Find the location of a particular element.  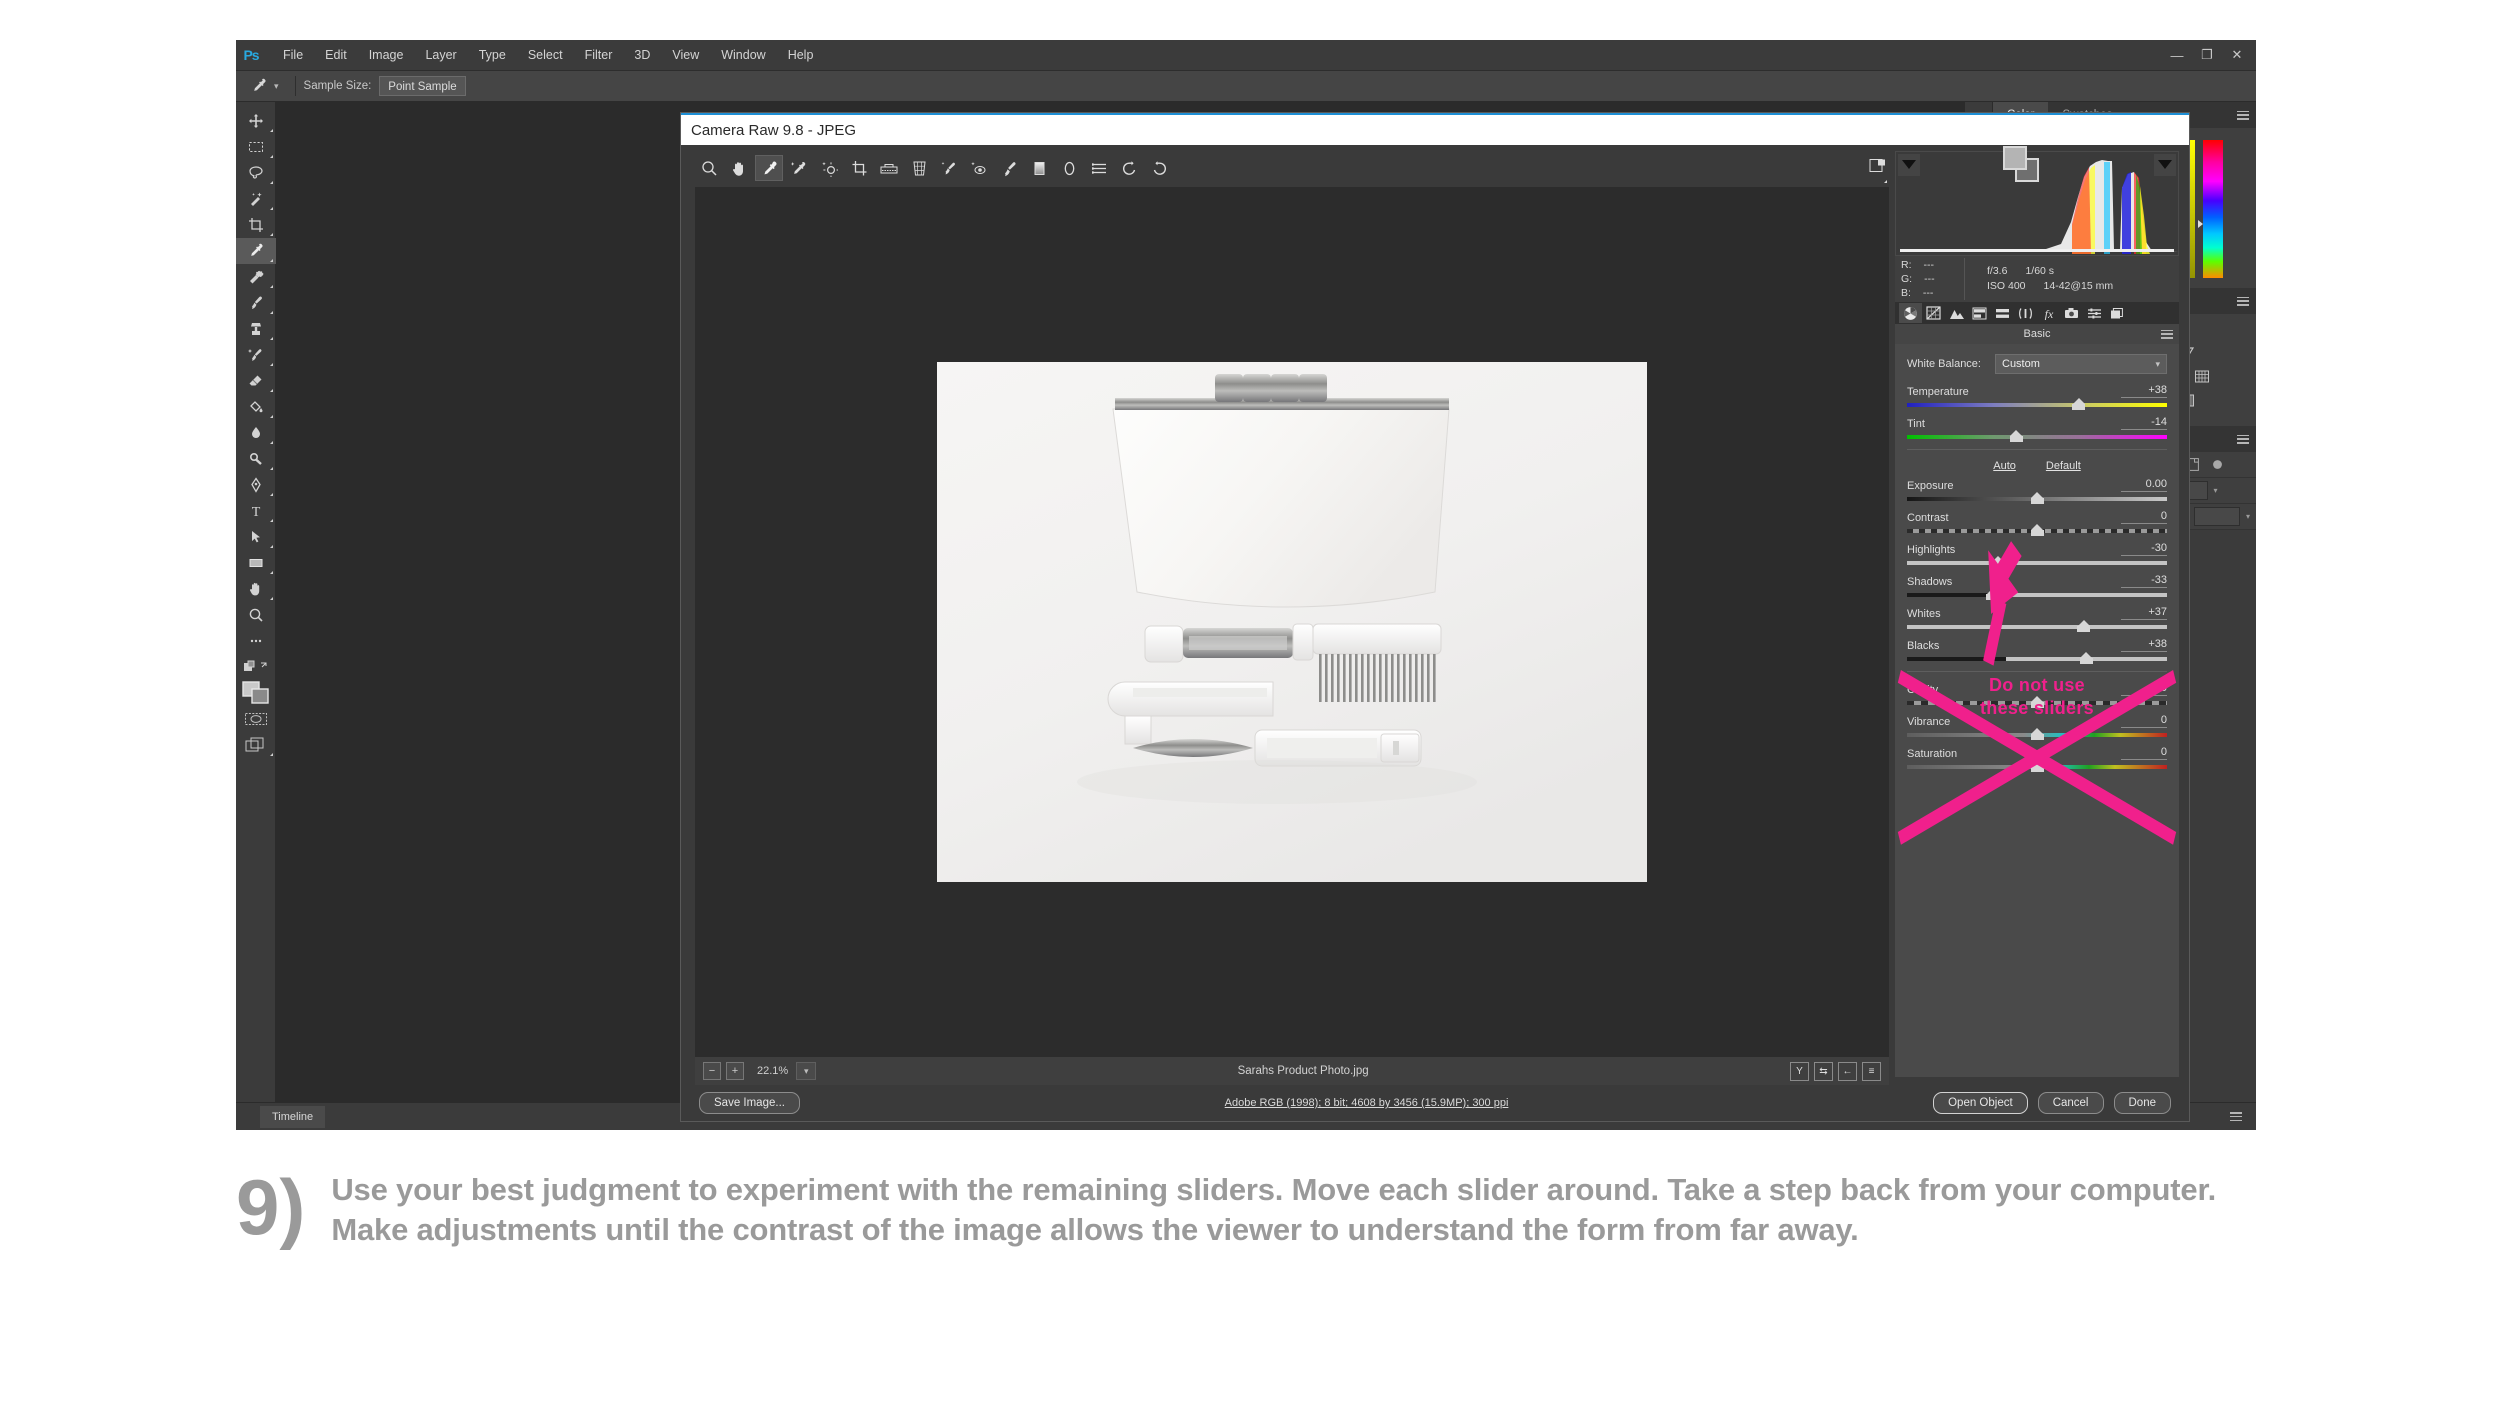

auto-link: Auto is located at coordinates (2004, 466).